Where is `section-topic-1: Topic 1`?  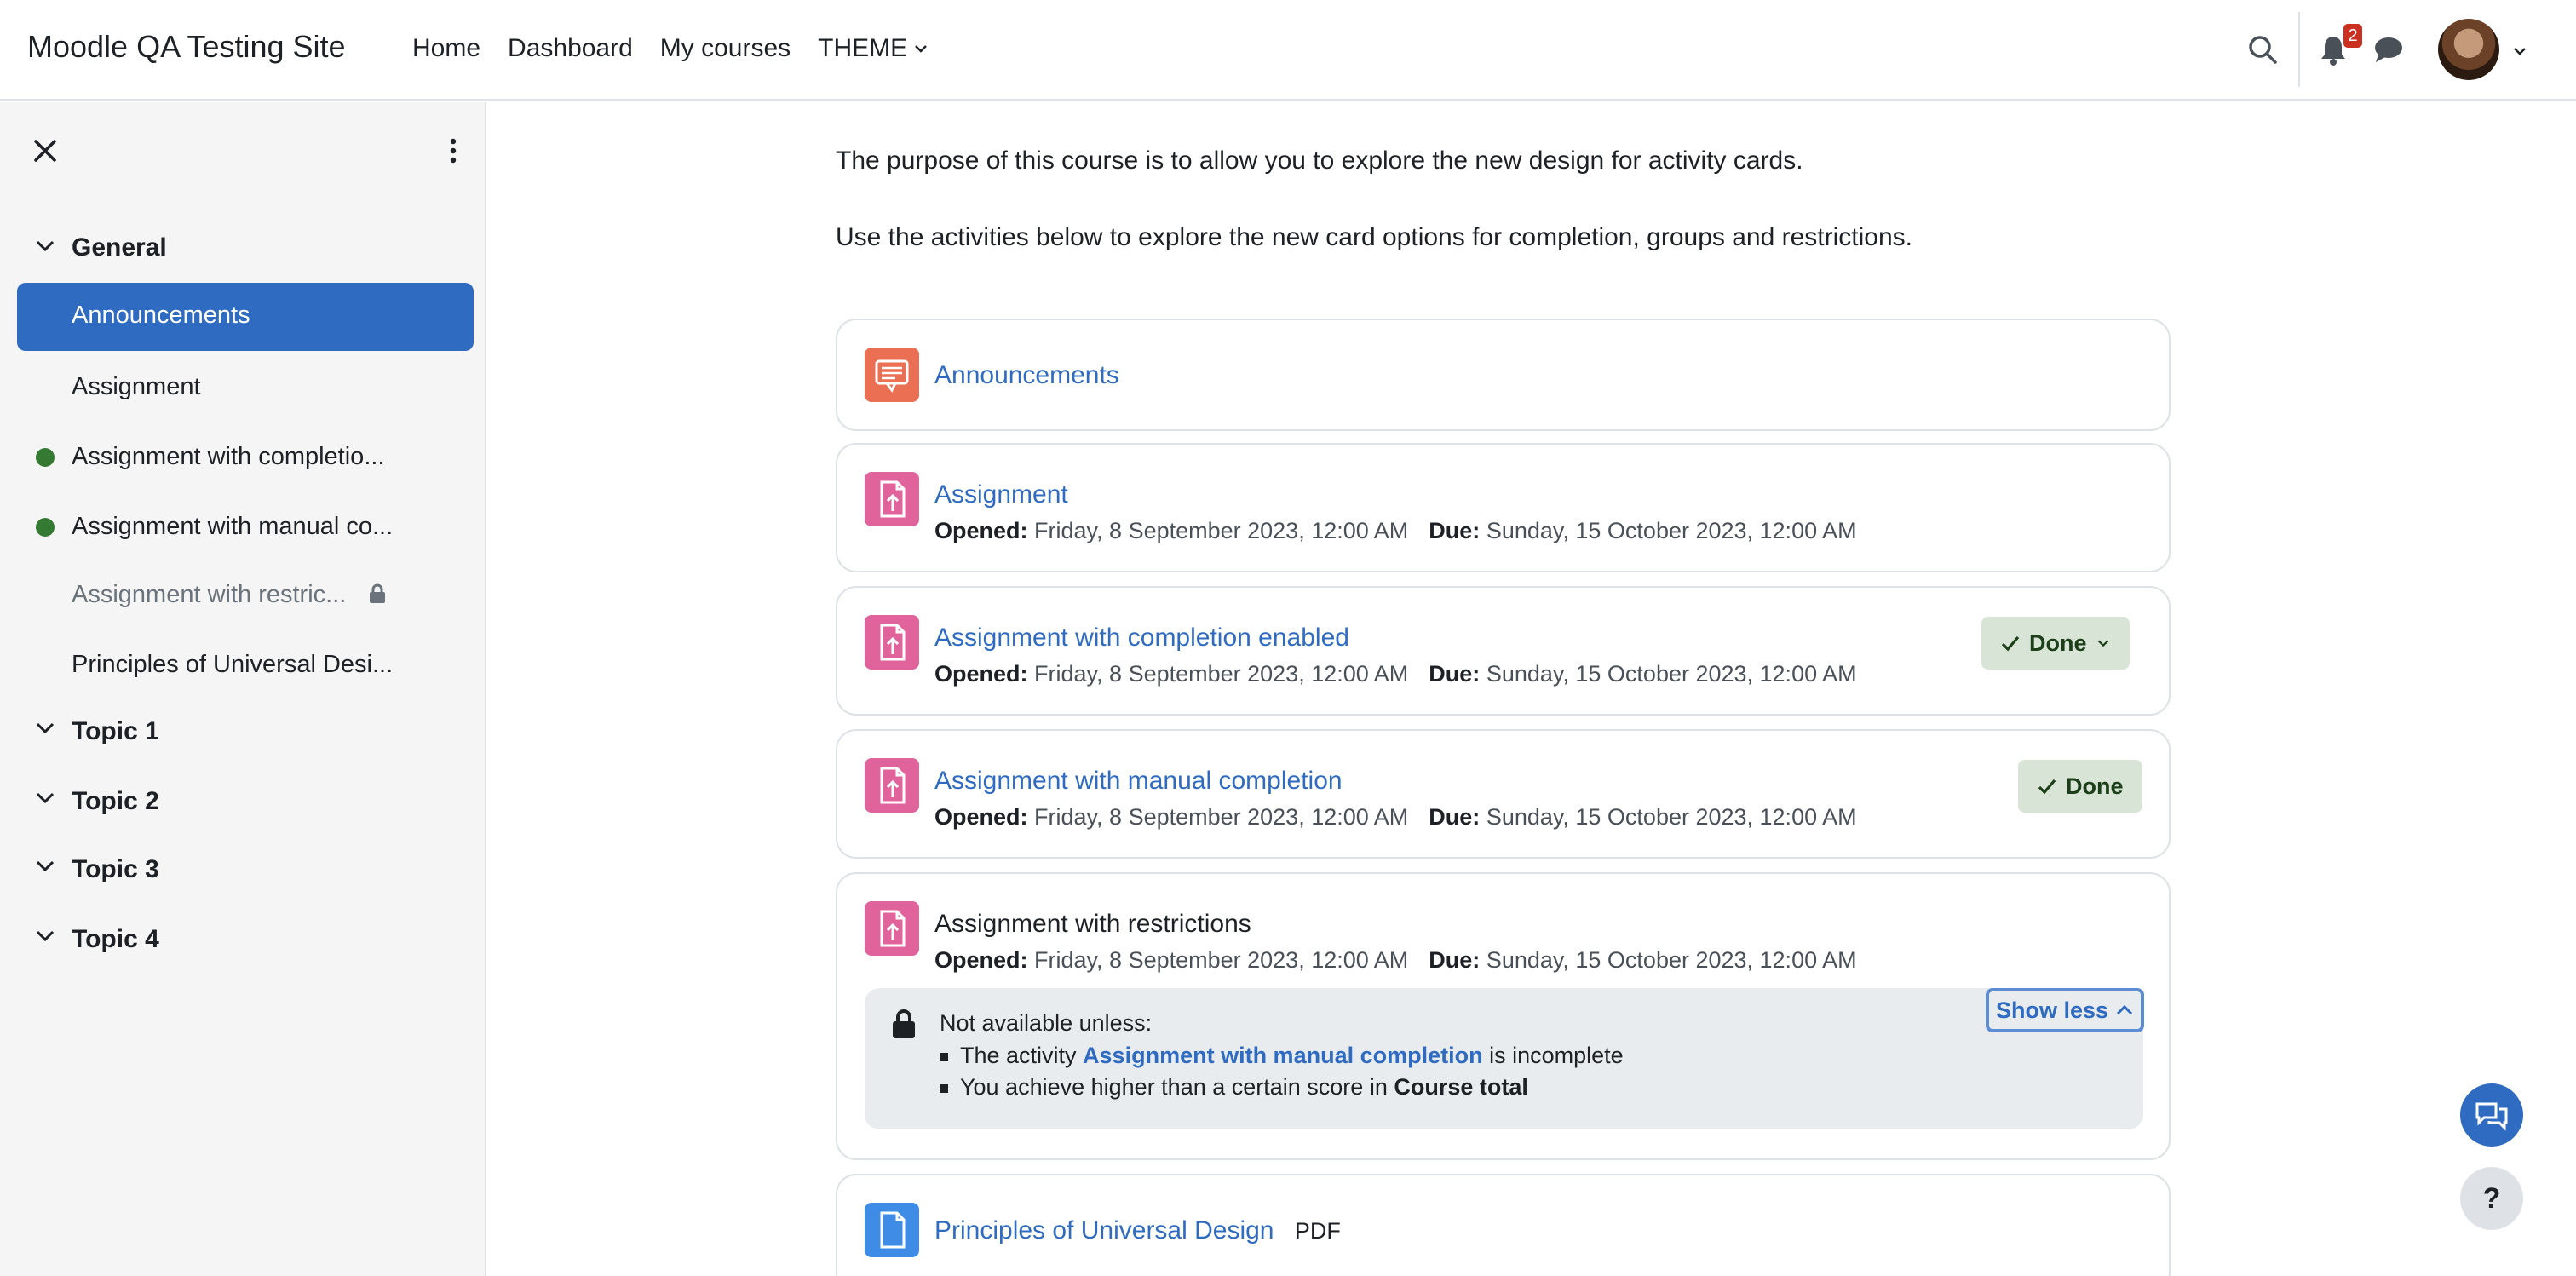
section-topic-1: Topic 1 is located at coordinates (116, 731).